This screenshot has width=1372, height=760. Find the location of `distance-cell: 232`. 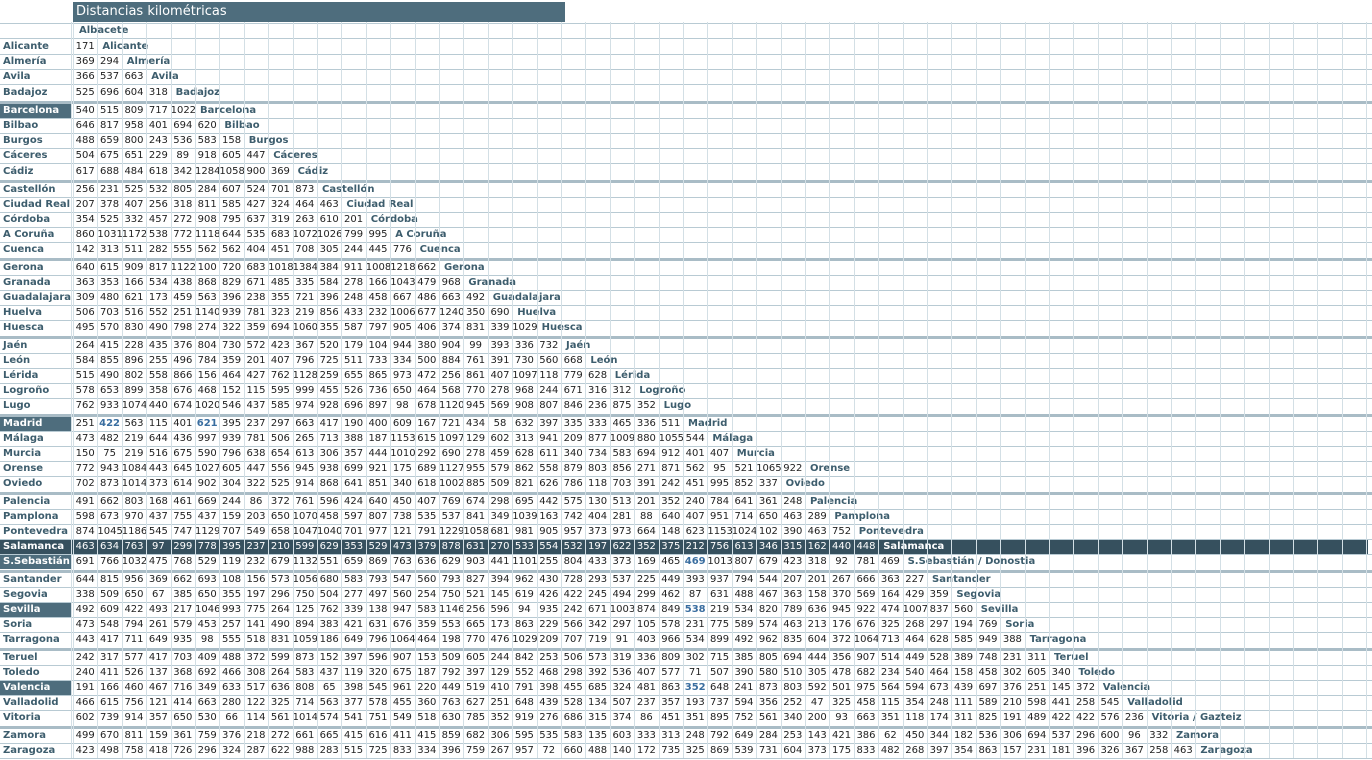

distance-cell: 232 is located at coordinates (256, 561).